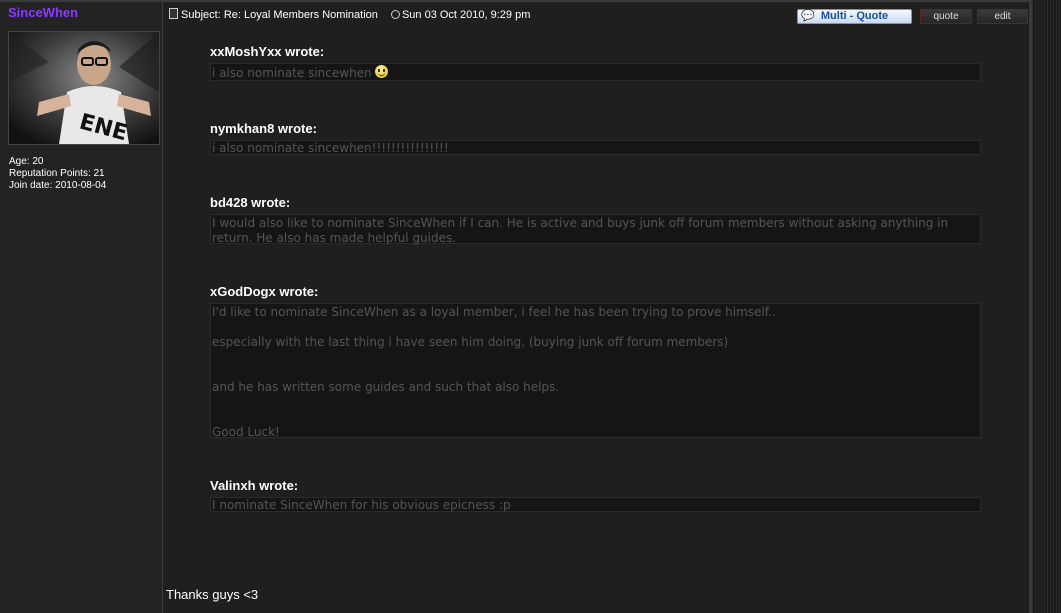  Describe the element at coordinates (267, 51) in the screenshot. I see `quote-author: xxMoshYxx wrote:` at that location.